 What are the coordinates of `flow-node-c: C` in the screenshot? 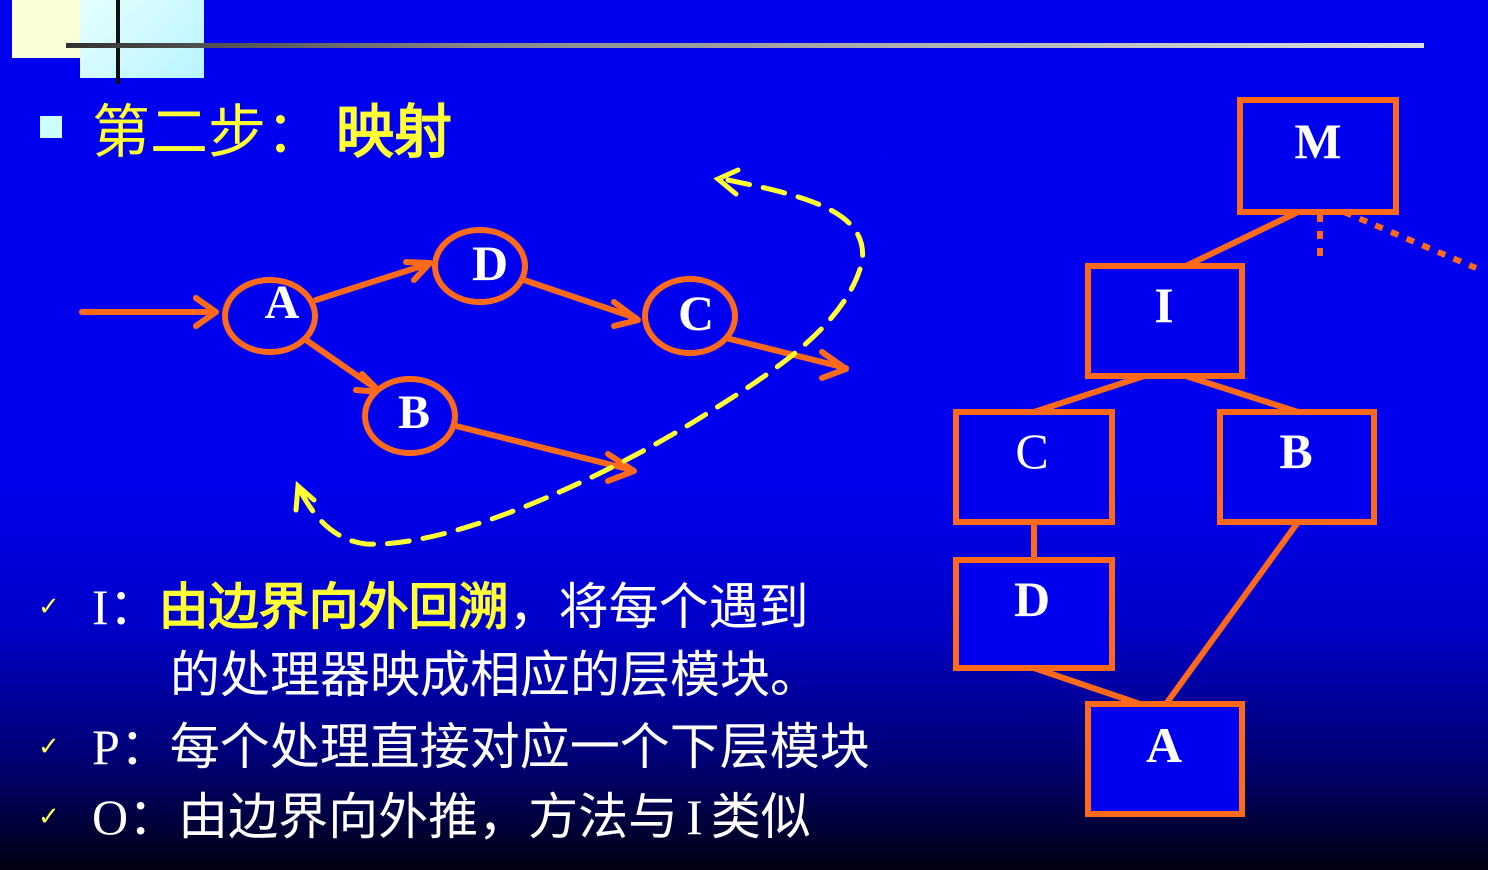 It's located at (690, 316).